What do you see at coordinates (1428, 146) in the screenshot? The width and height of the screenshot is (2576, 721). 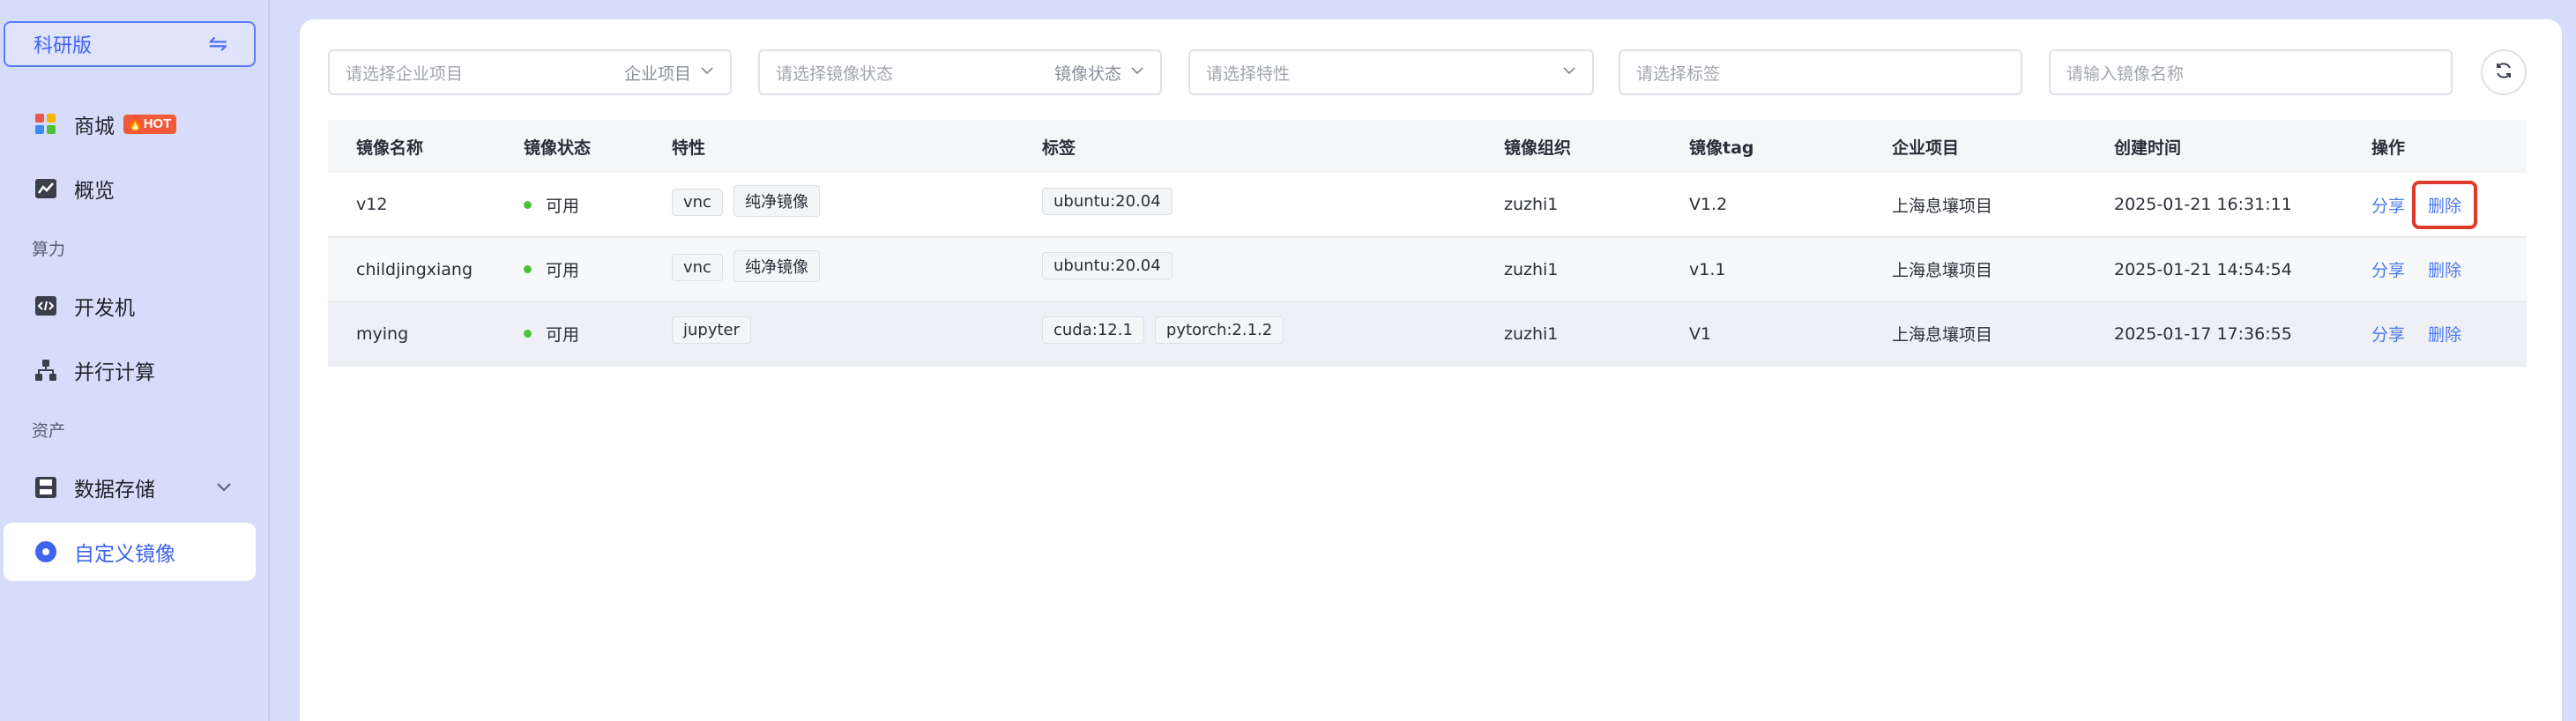 I see `table-header-row: 镜像名称 镜像状态 特性 标签 镜像组织 镜像tag 企业项目 创建时间 操作` at bounding box center [1428, 146].